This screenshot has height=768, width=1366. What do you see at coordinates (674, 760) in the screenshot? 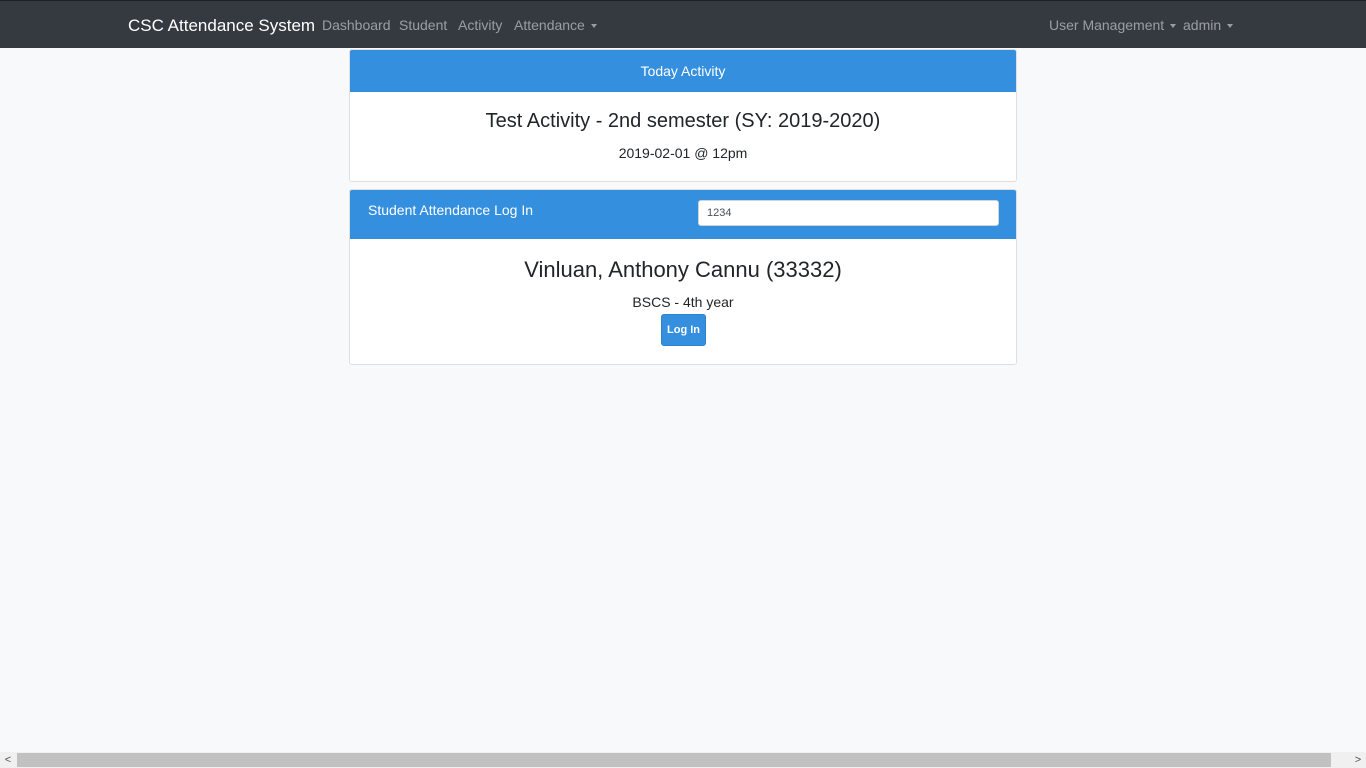
I see `scrollbar-thumb` at bounding box center [674, 760].